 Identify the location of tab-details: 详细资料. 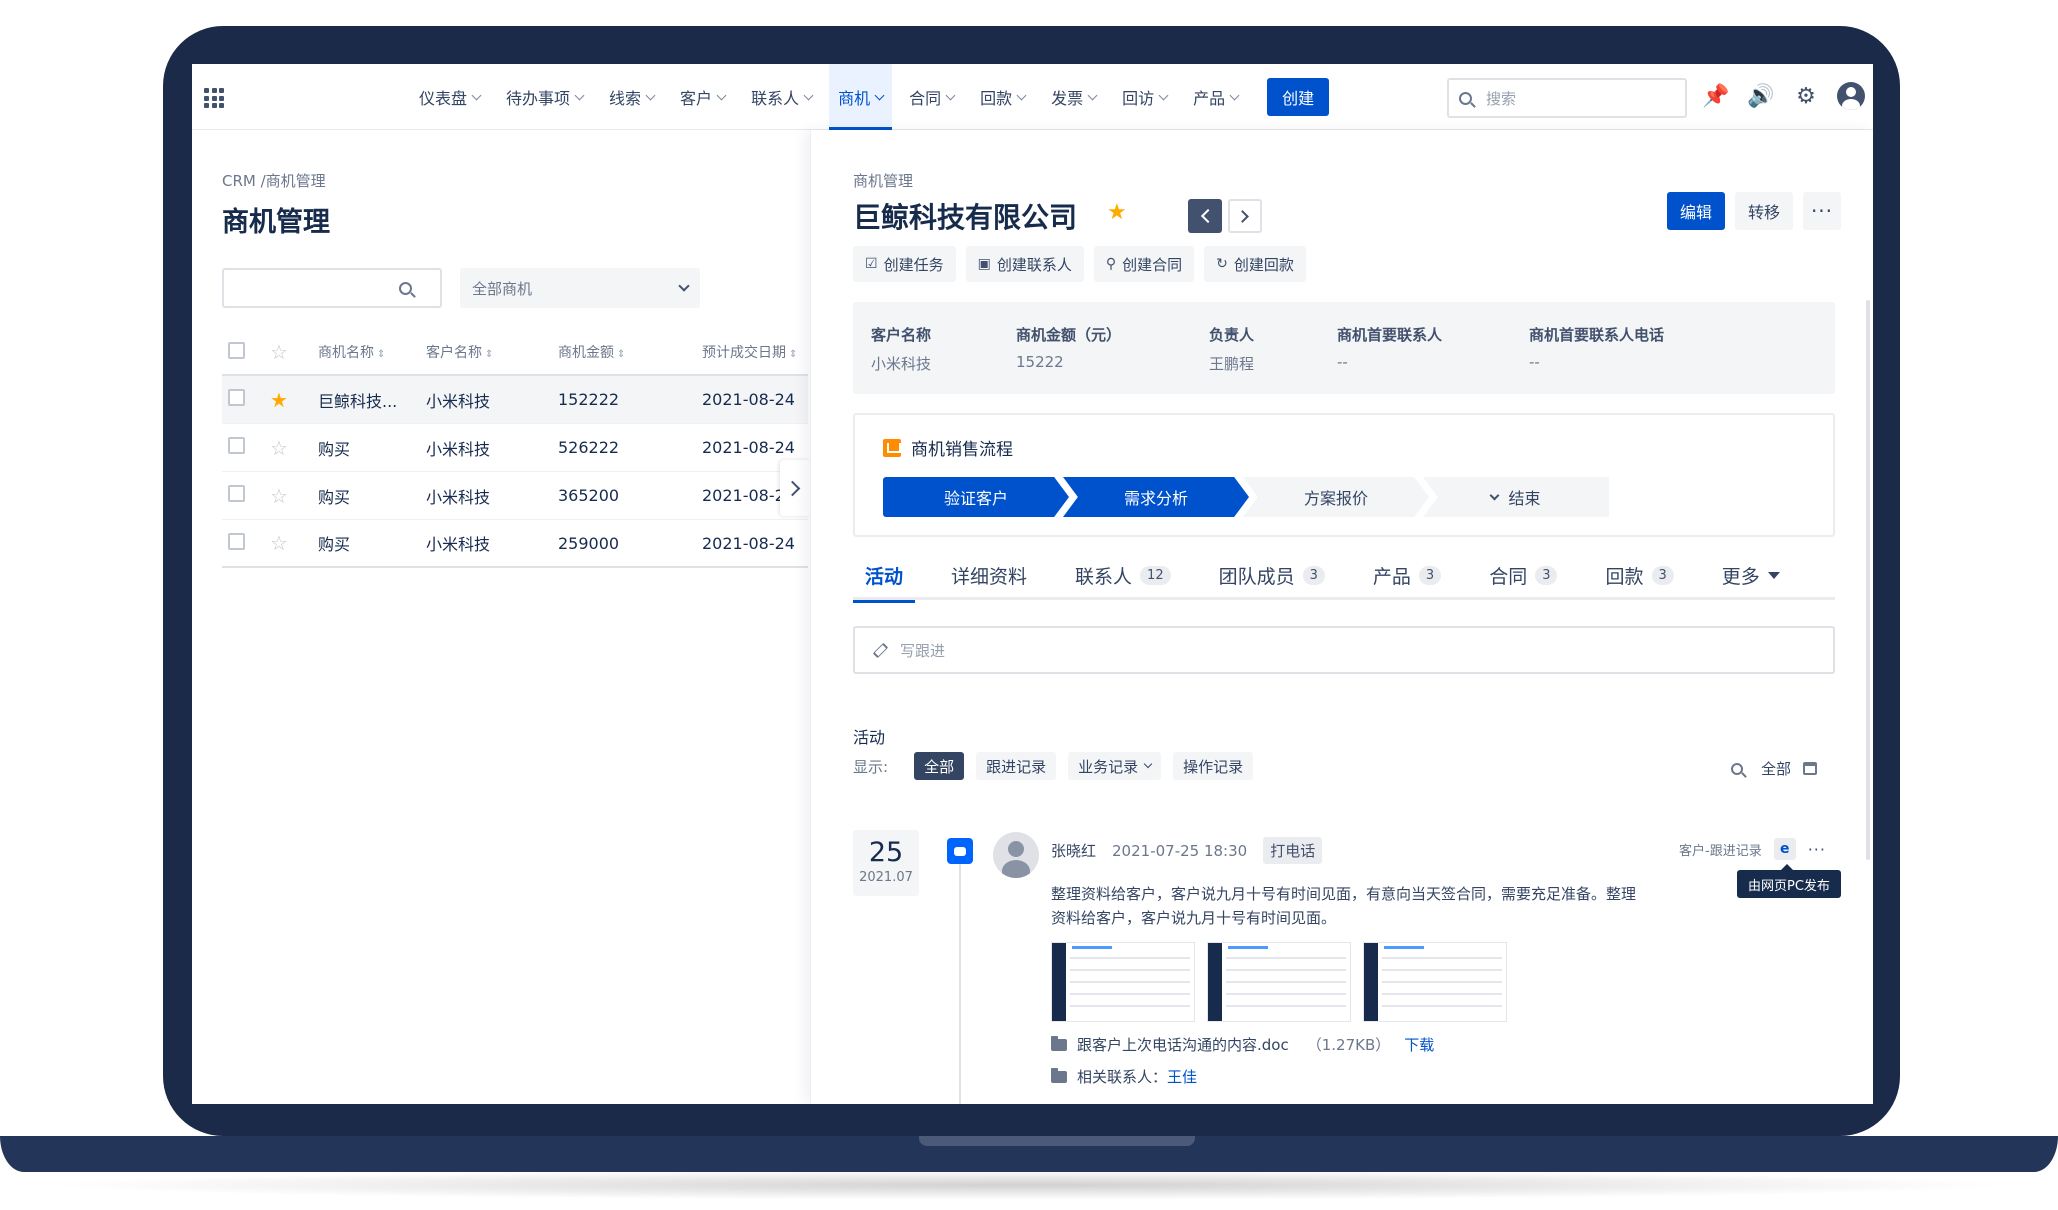
(989, 575).